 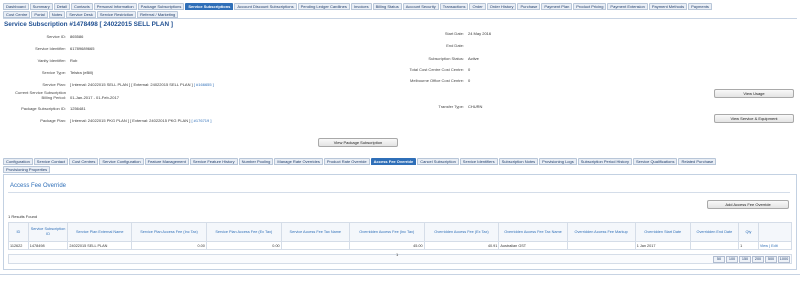 I want to click on column-header-overridden-access-fee-markup: Overridden Access Fee Markup, so click(x=601, y=232).